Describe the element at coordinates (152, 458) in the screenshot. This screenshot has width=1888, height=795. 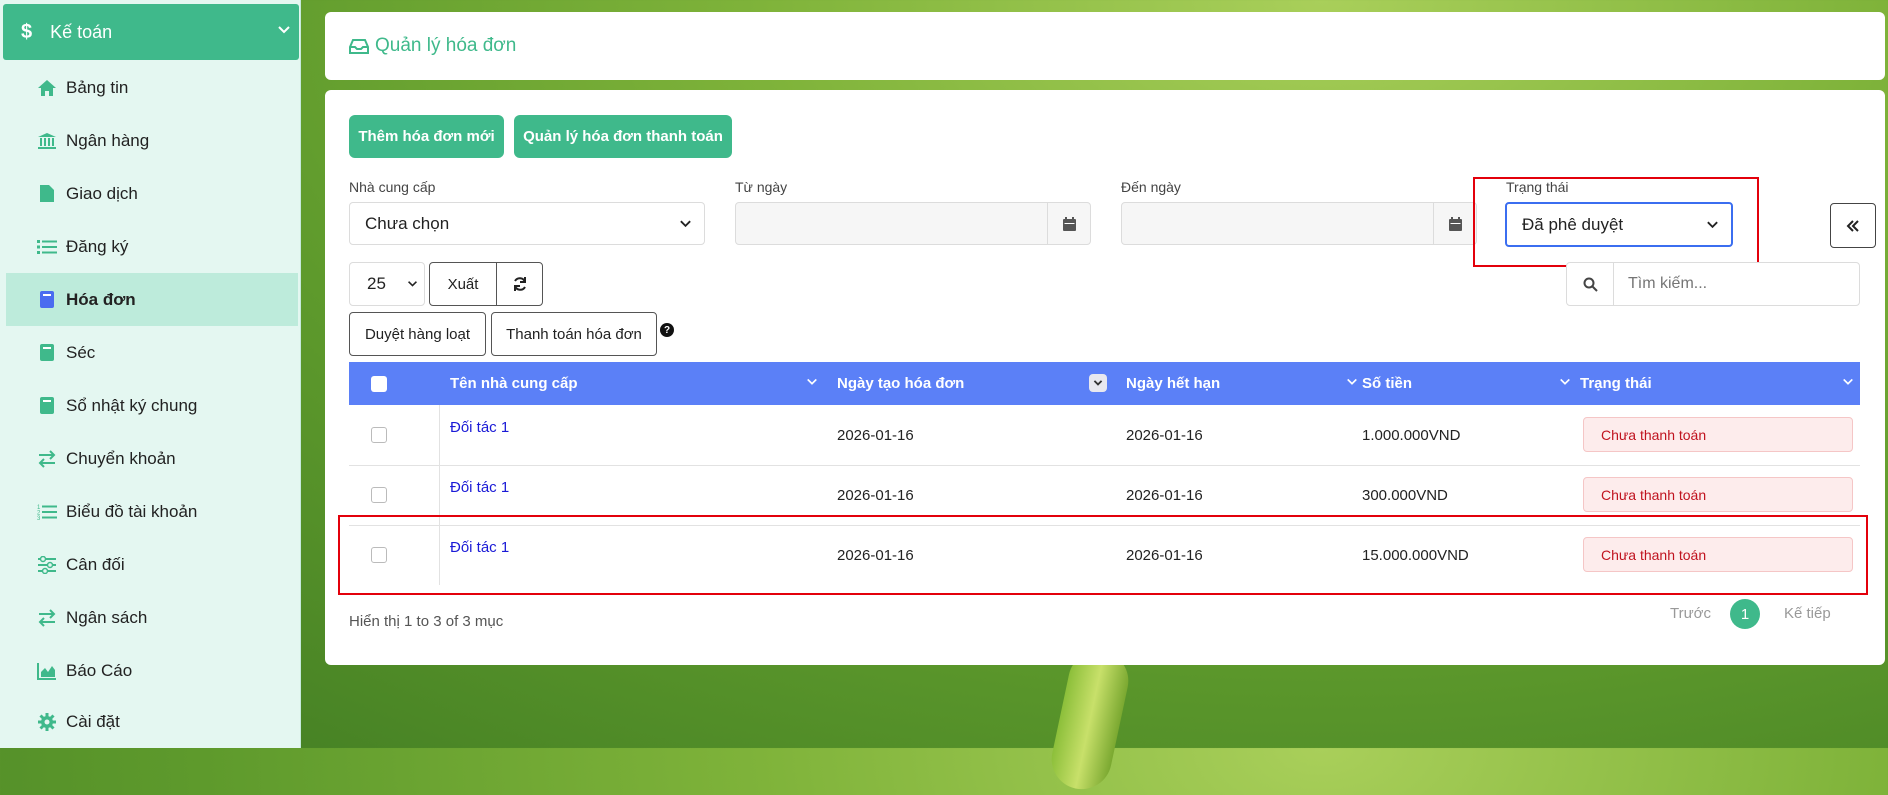
I see `sidebar-item-transfers: Chuyển khoản` at that location.